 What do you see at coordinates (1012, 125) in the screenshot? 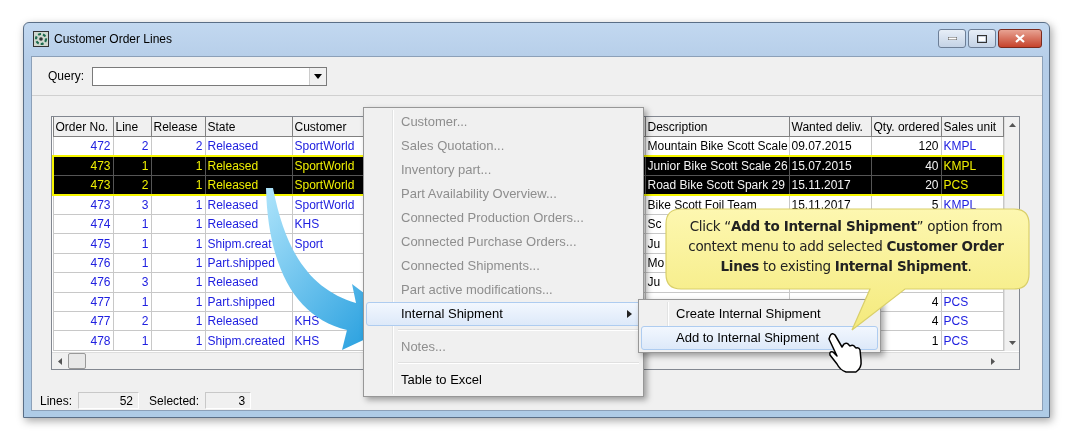
I see `scroll-up-icon` at bounding box center [1012, 125].